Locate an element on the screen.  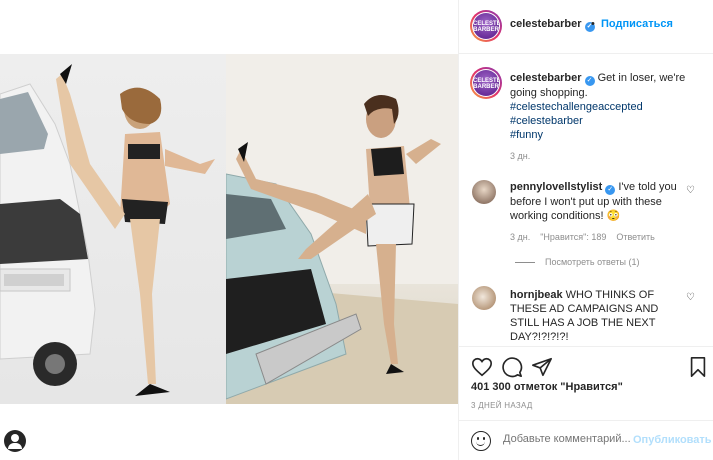
paper-plane-icon is located at coordinates (542, 367).